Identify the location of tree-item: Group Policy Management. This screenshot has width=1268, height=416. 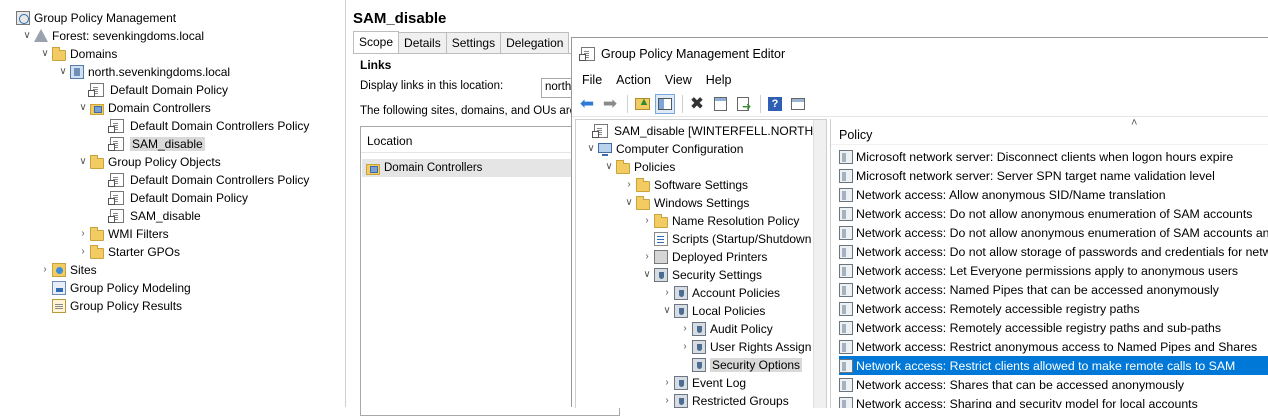
(89, 18).